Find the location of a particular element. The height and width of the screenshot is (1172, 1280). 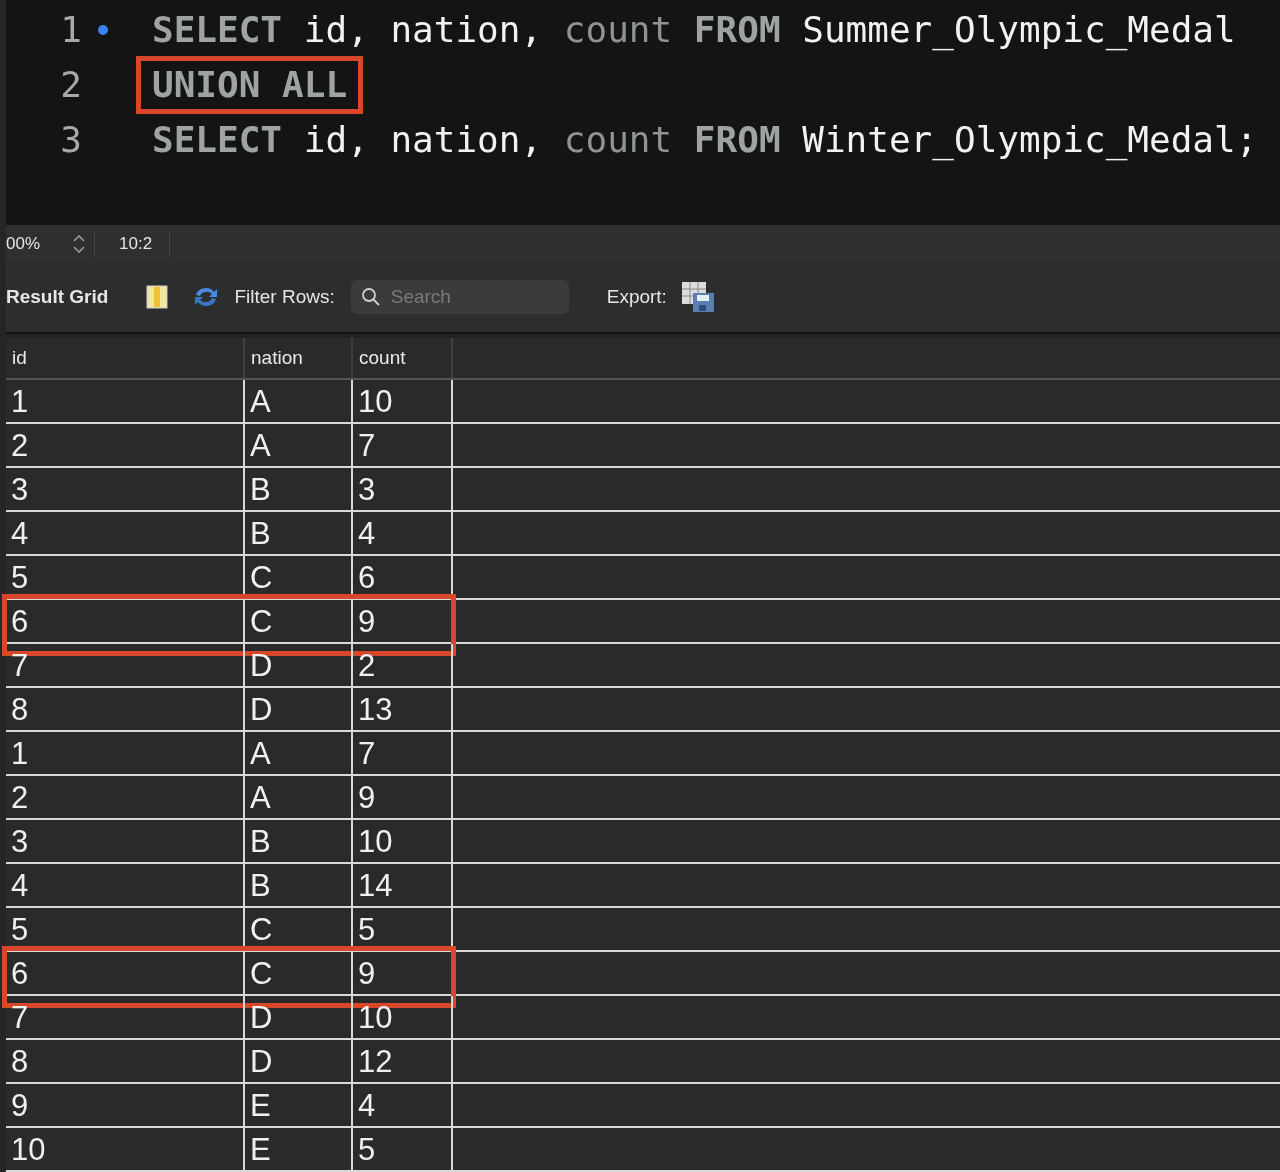

columns-icon is located at coordinates (157, 297).